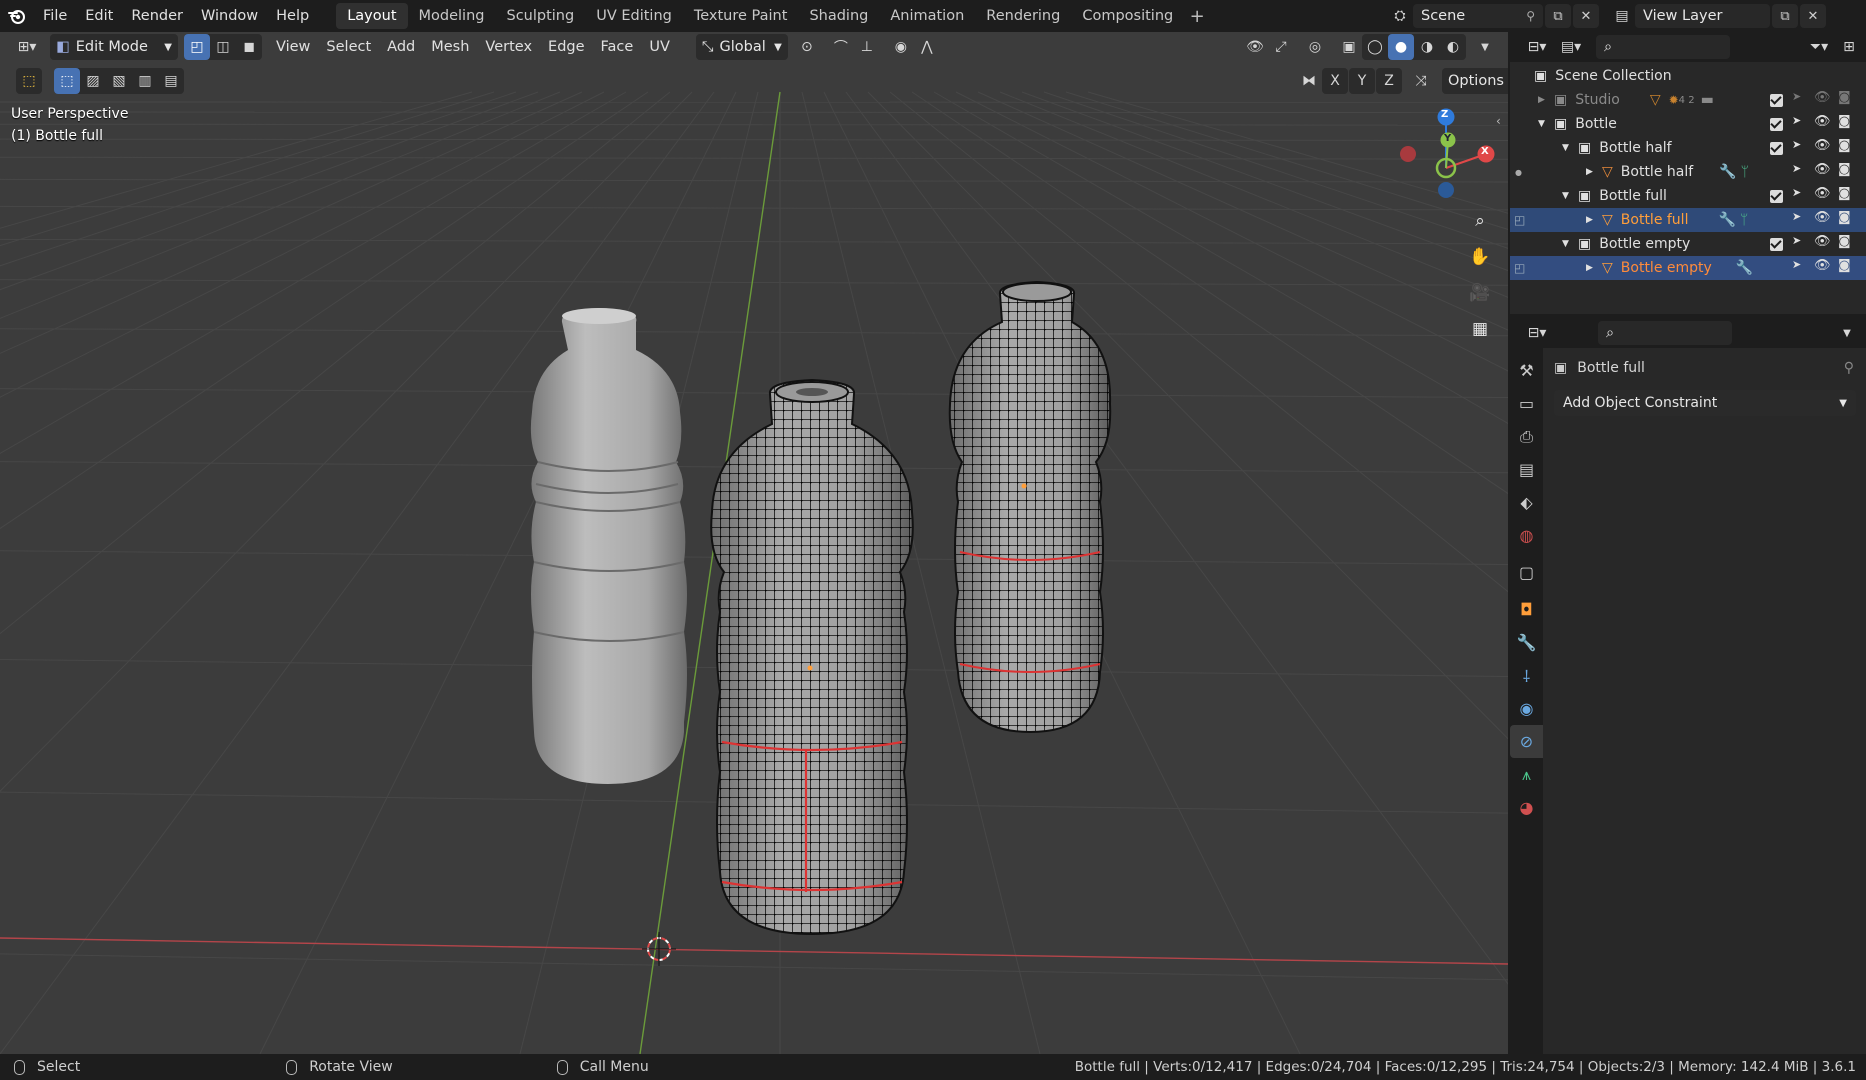 Image resolution: width=1866 pixels, height=1080 pixels. What do you see at coordinates (1408, 154) in the screenshot?
I see `gizmo-neg-x-icon` at bounding box center [1408, 154].